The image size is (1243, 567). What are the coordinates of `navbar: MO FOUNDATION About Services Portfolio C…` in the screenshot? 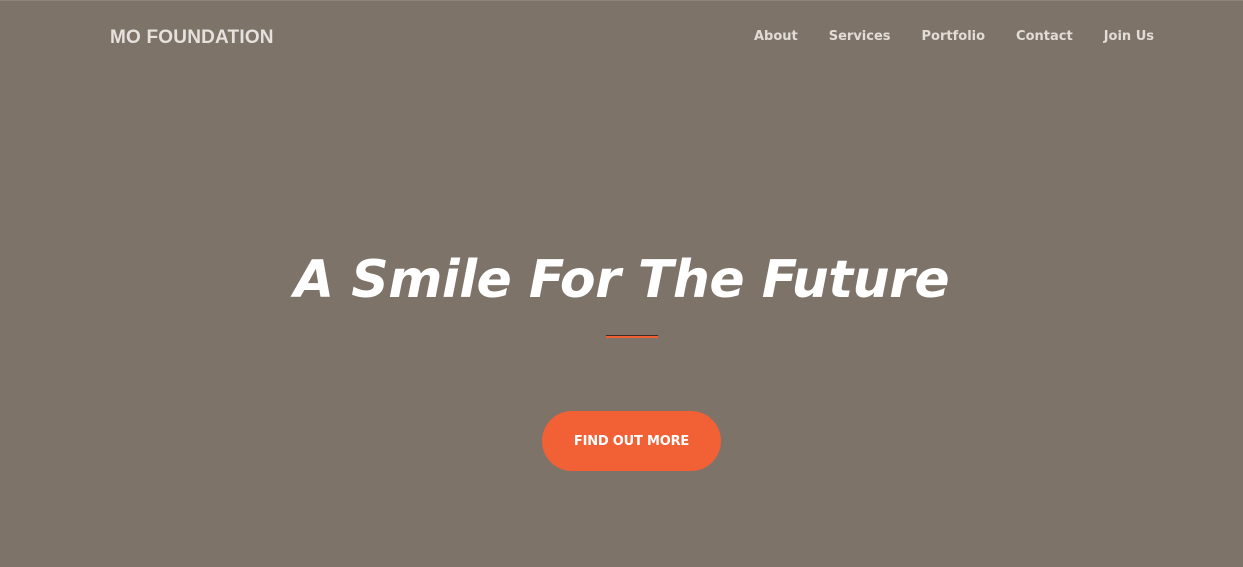 It's located at (621, 38).